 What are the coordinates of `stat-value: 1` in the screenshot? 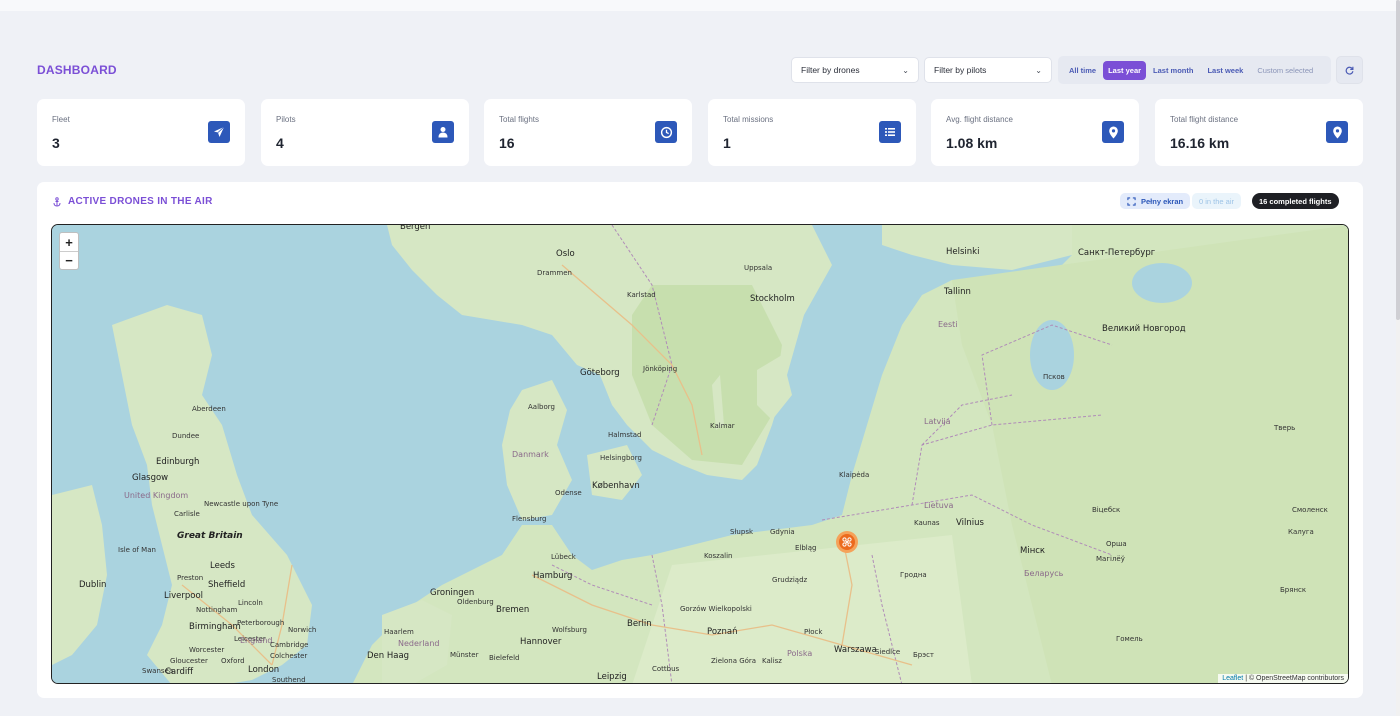 It's located at (727, 143).